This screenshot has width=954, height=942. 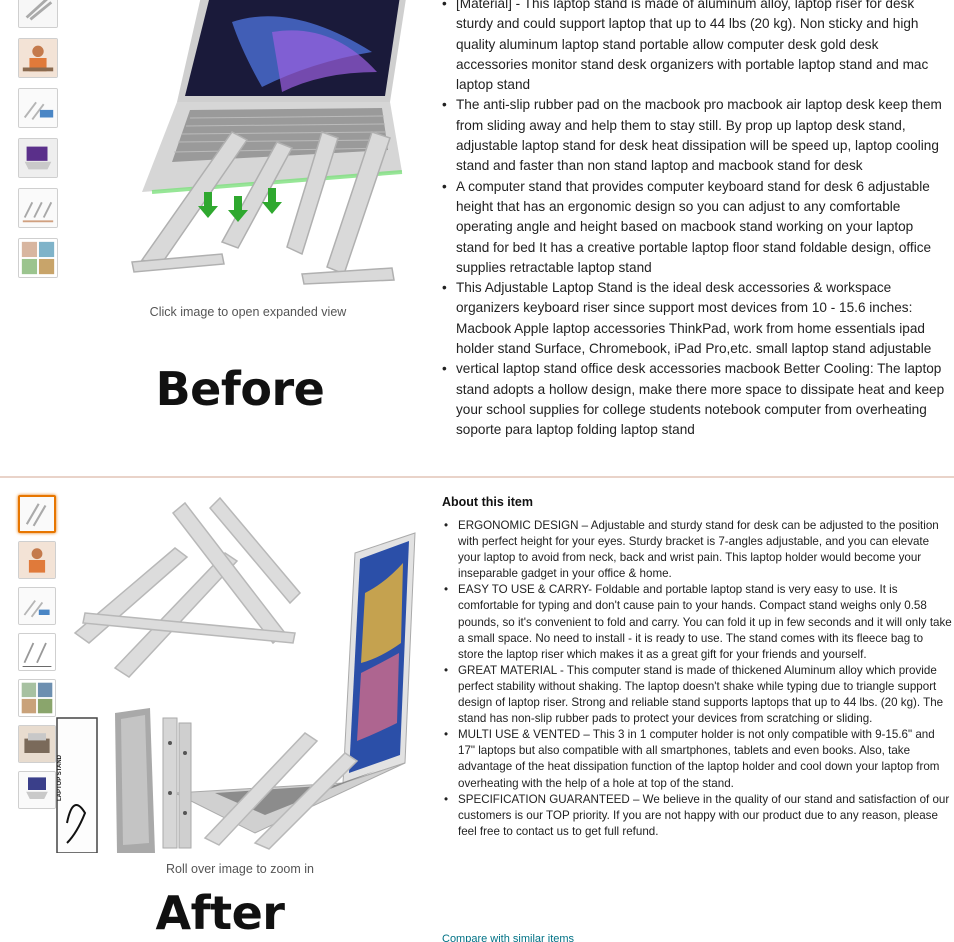 What do you see at coordinates (38, 208) in the screenshot?
I see `thumbnail-angles` at bounding box center [38, 208].